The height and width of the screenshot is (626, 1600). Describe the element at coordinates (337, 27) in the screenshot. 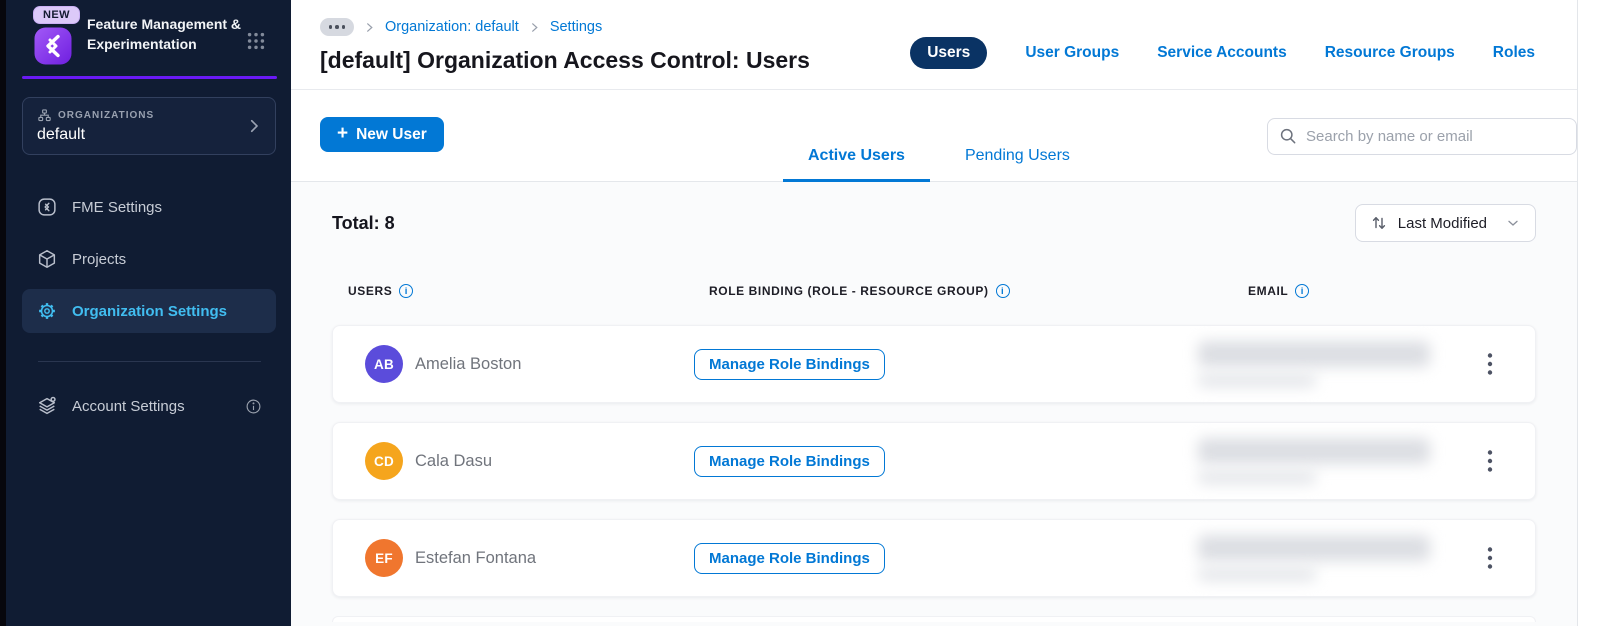

I see `breadcrumb-ellipsis-button` at that location.